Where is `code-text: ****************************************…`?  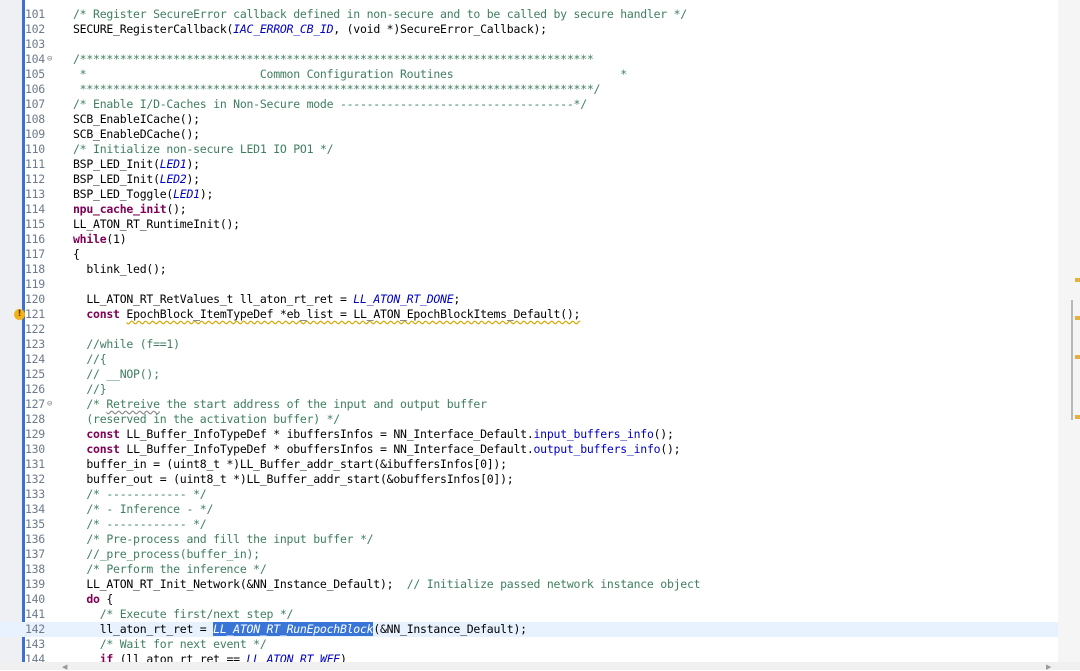
code-text: ****************************************… is located at coordinates (337, 89).